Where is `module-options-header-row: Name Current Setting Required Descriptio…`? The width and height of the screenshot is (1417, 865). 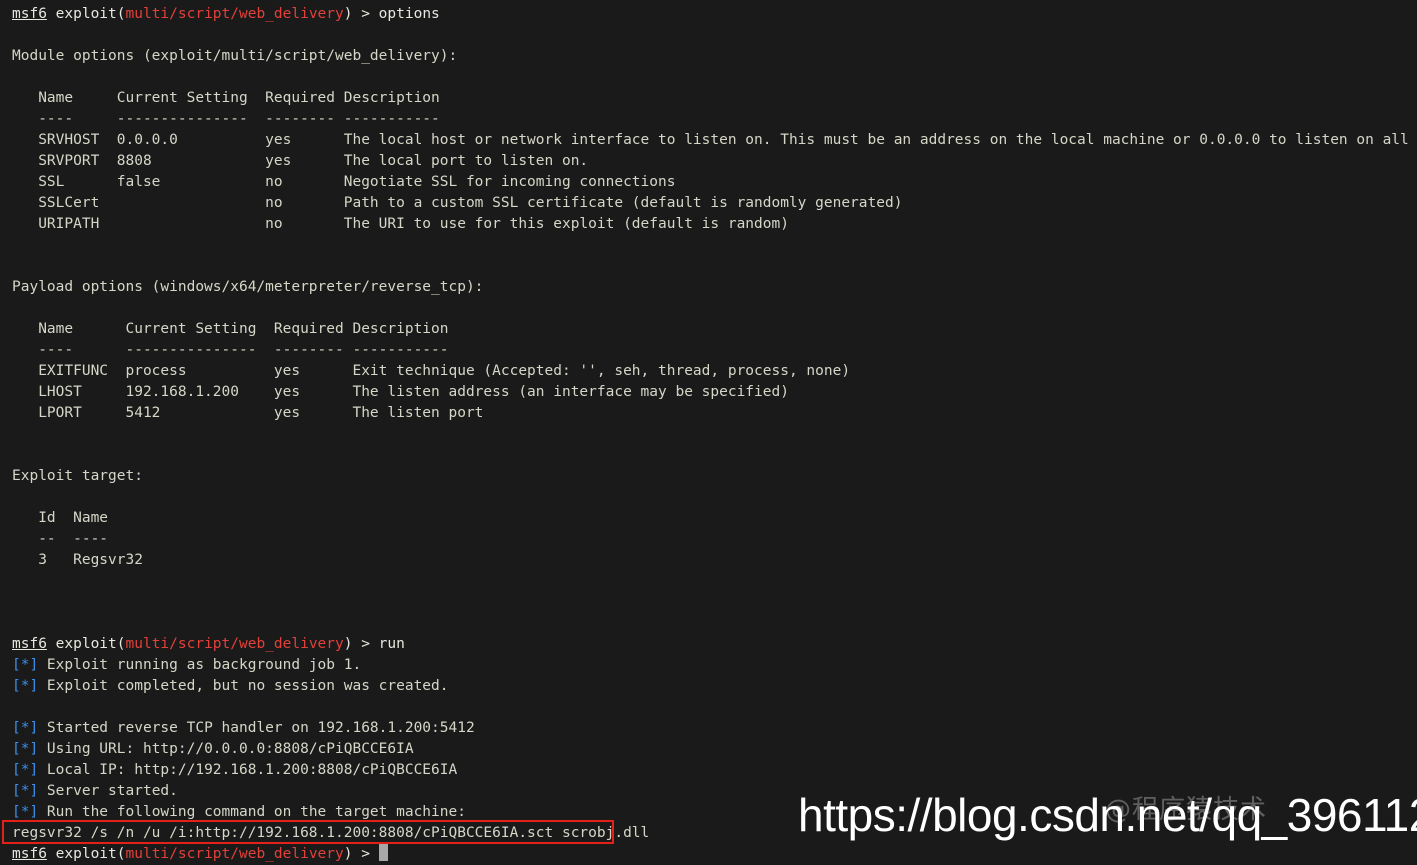 module-options-header-row: Name Current Setting Required Descriptio… is located at coordinates (714, 98).